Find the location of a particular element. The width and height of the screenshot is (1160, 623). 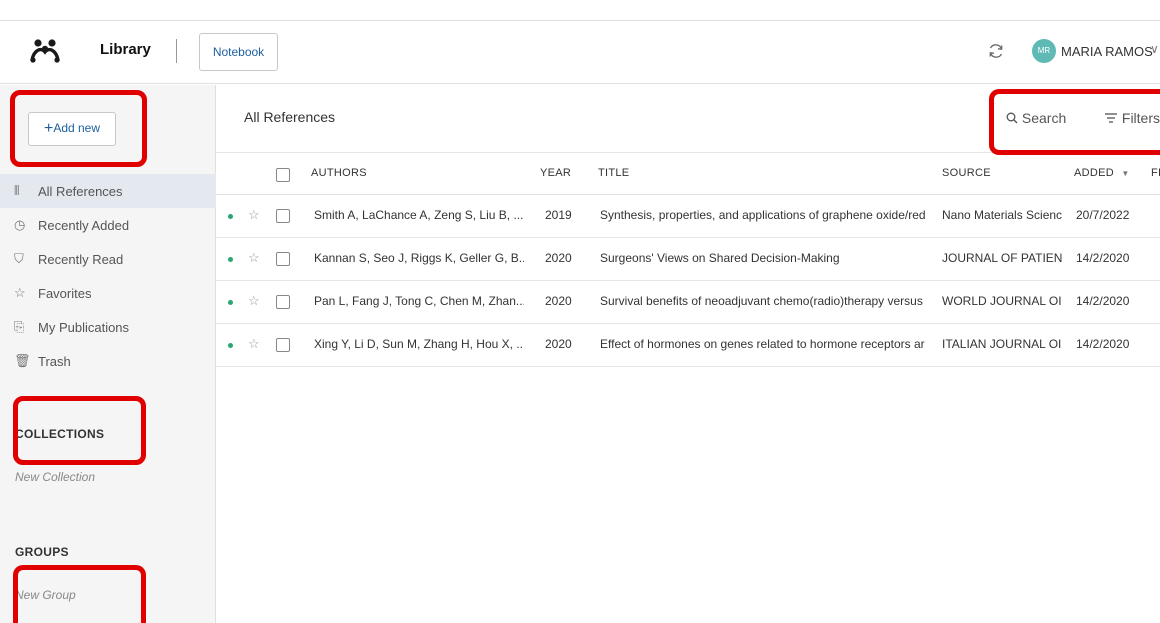

cell-year: 2019 is located at coordinates (558, 215).